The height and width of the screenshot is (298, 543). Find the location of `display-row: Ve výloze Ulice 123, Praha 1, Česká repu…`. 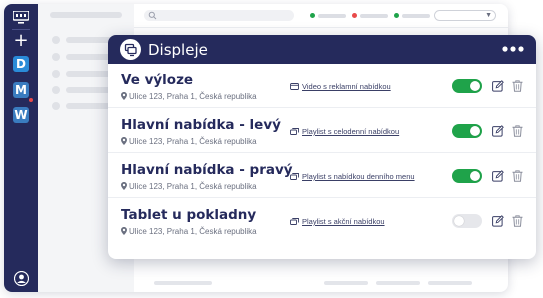

display-row: Ve výloze Ulice 123, Praha 1, Česká repu… is located at coordinates (322, 86).